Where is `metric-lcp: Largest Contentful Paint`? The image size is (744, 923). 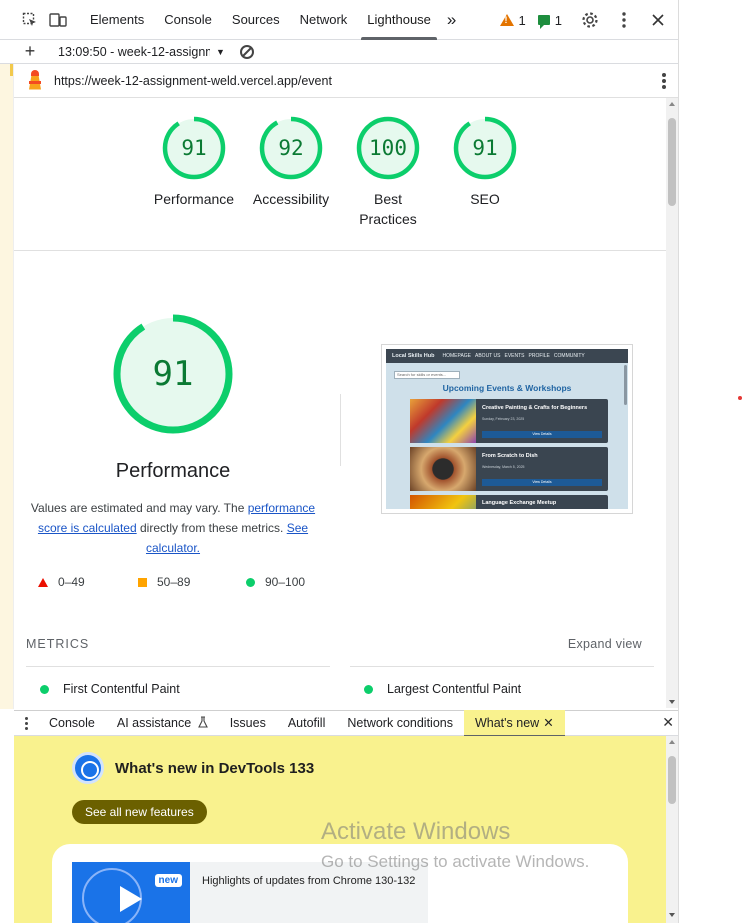
metric-lcp: Largest Contentful Paint is located at coordinates (442, 689).